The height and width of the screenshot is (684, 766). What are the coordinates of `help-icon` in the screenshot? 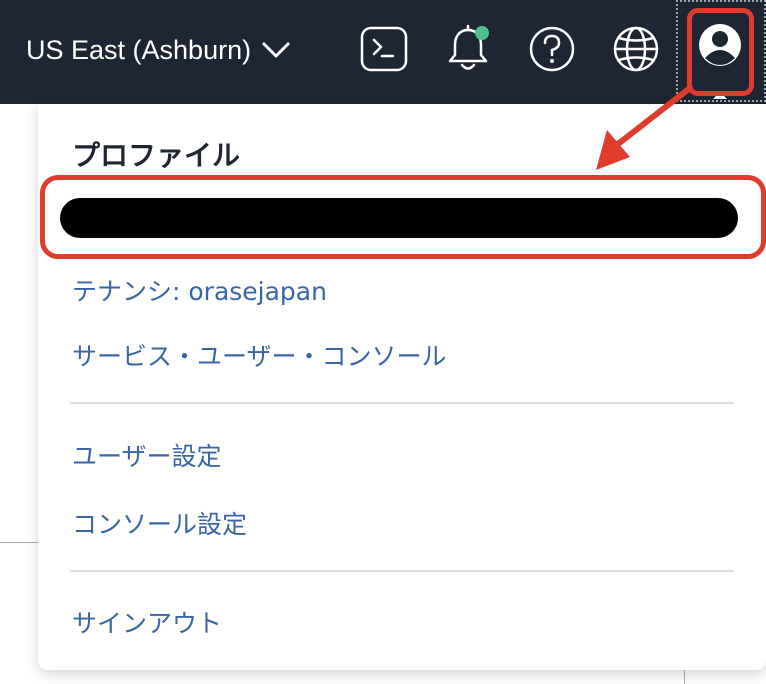 It's located at (552, 49).